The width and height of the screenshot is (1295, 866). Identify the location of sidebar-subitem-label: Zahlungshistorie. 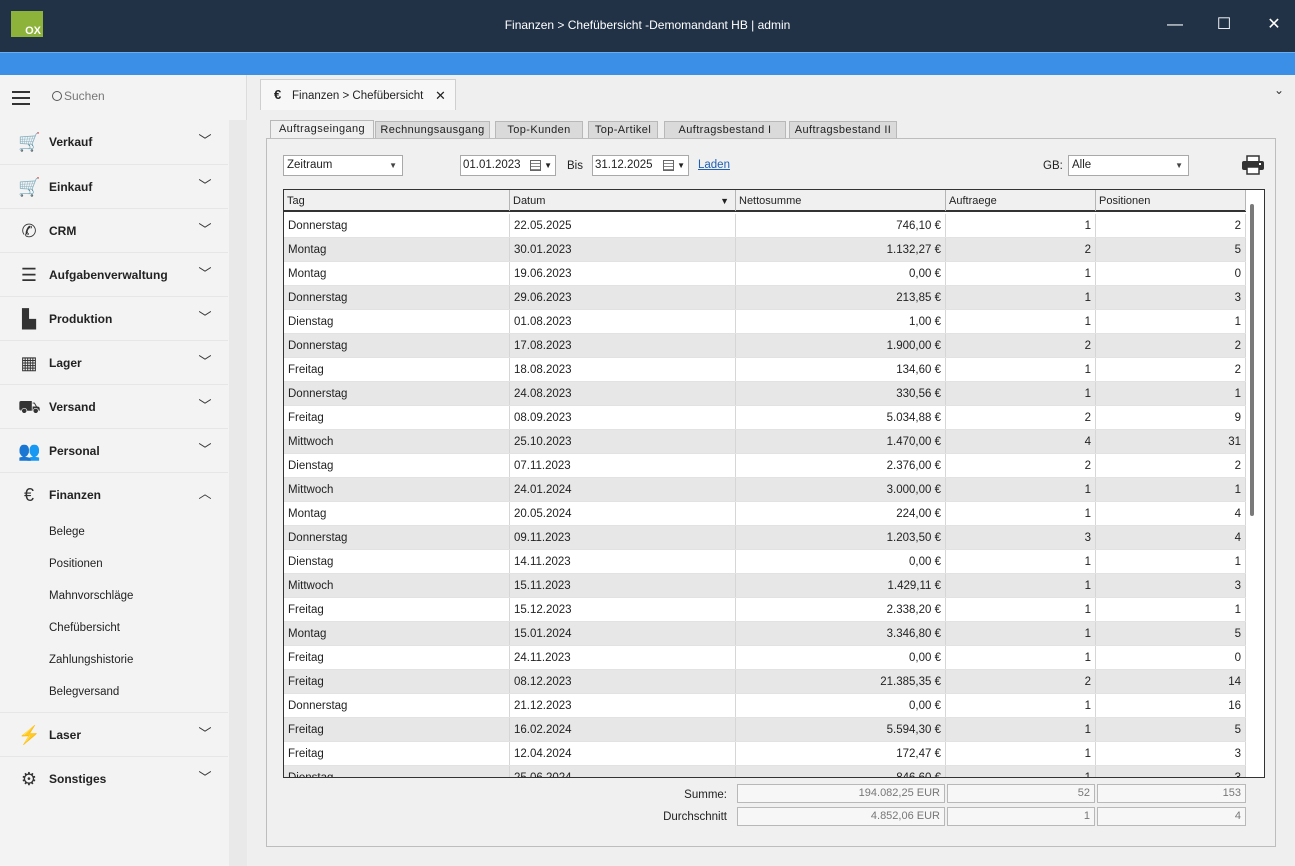
(91, 660).